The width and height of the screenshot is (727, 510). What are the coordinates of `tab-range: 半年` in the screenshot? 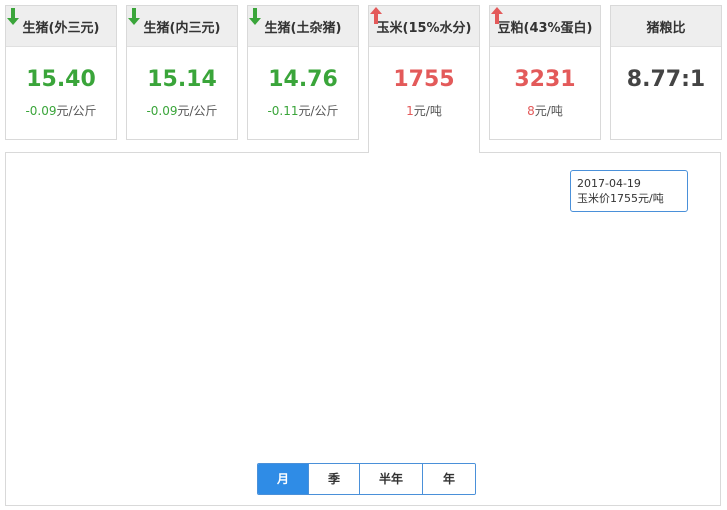 It's located at (390, 479).